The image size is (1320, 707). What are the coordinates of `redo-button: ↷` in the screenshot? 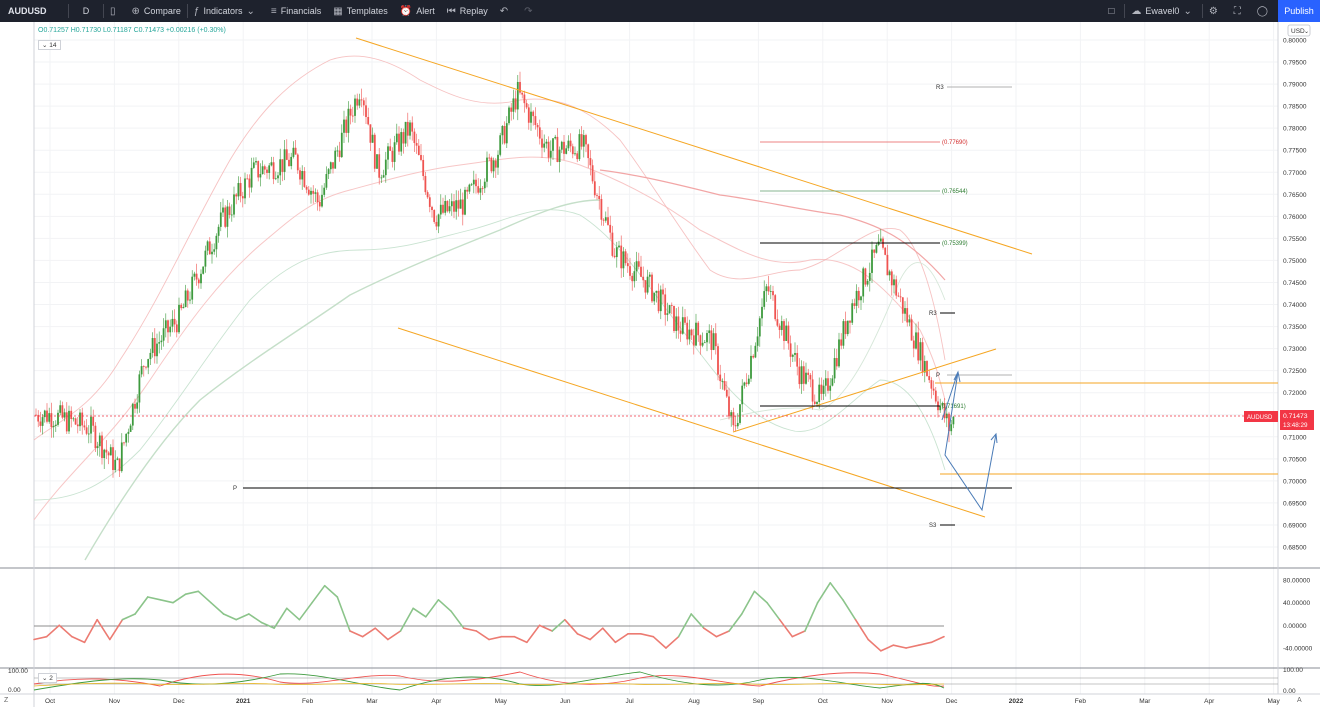 It's located at (530, 11).